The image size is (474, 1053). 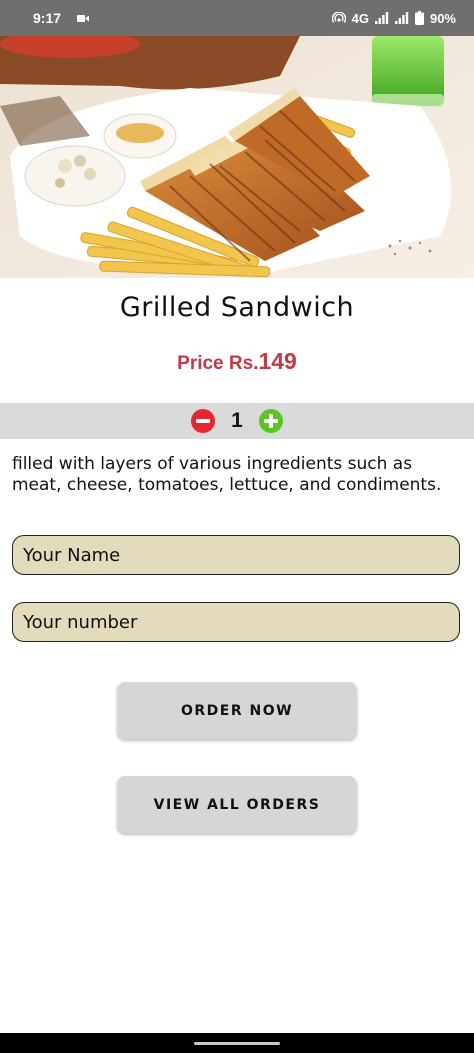 I want to click on battery-icon, so click(x=419, y=18).